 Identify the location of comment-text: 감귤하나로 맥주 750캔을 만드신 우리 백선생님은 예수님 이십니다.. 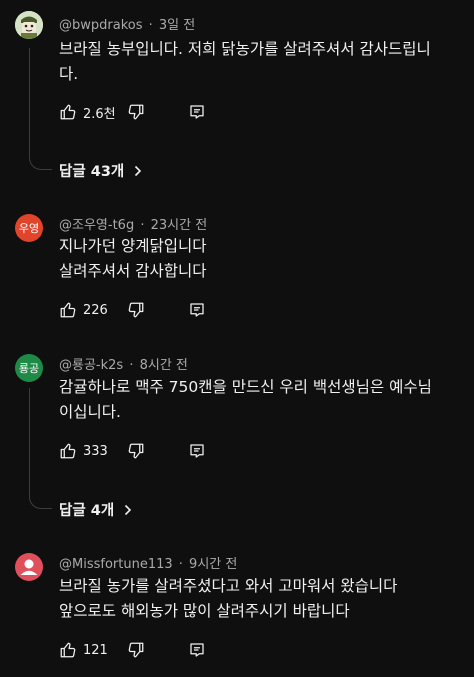
(259, 400).